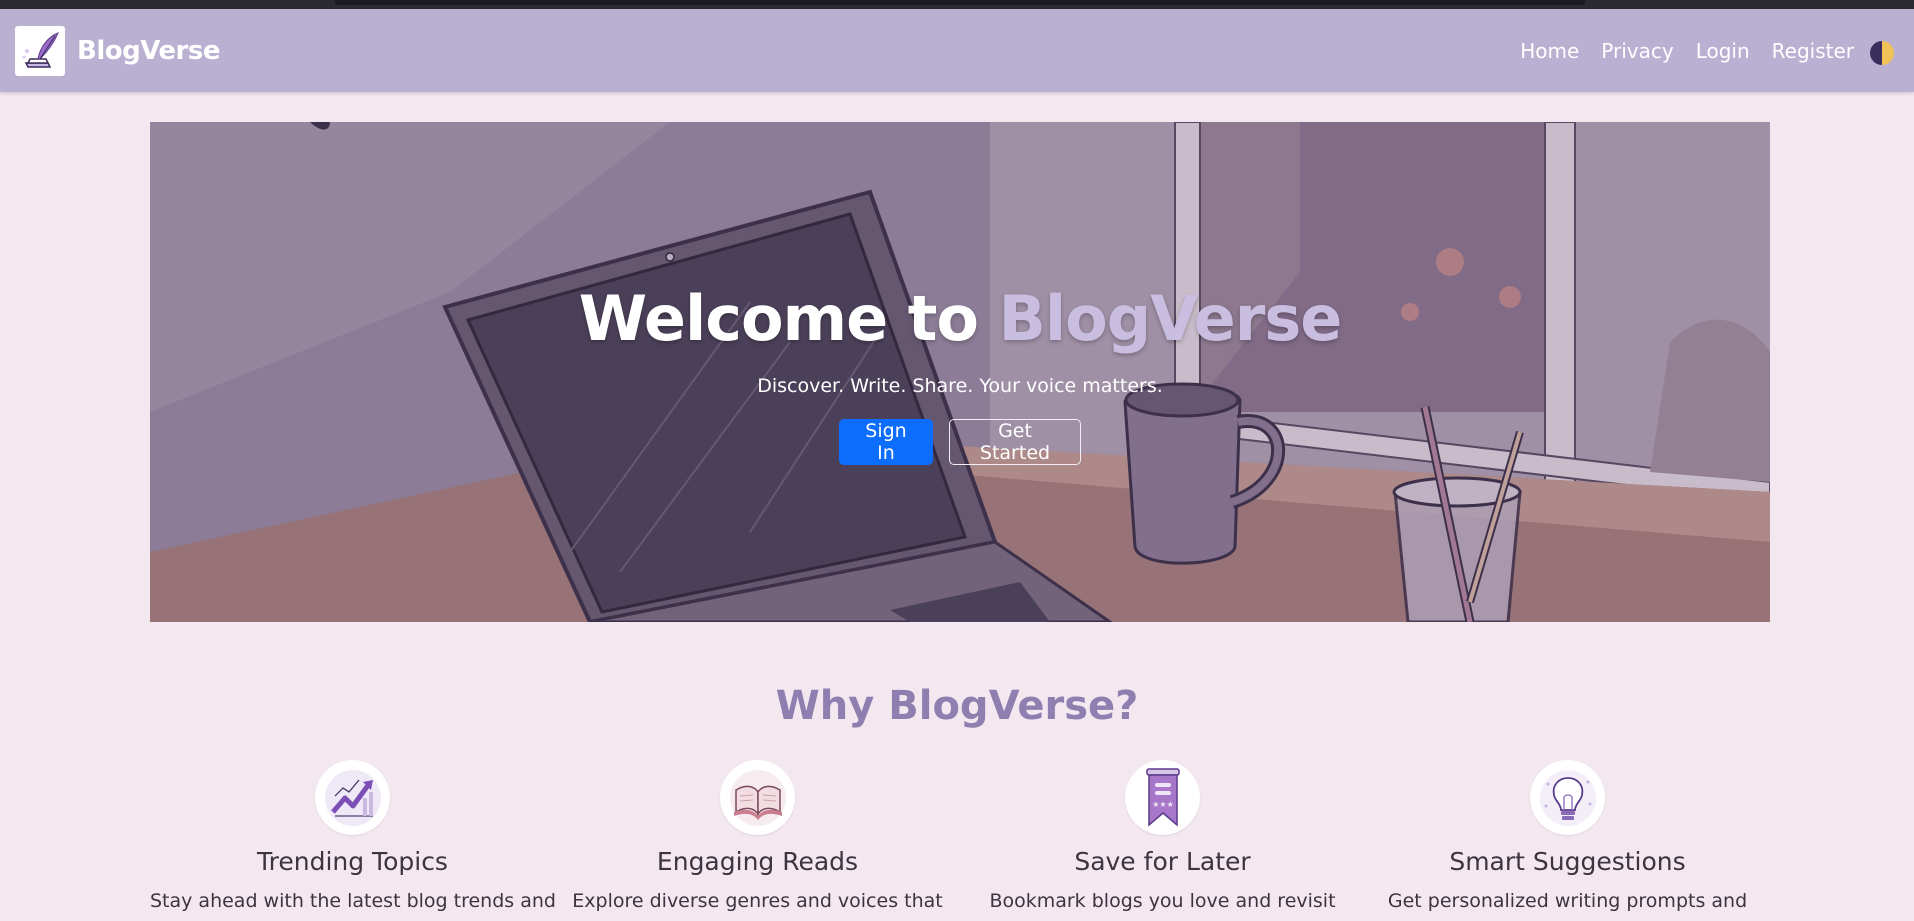  Describe the element at coordinates (957, 706) in the screenshot. I see `why-section-title: Why BlogVerse?` at that location.